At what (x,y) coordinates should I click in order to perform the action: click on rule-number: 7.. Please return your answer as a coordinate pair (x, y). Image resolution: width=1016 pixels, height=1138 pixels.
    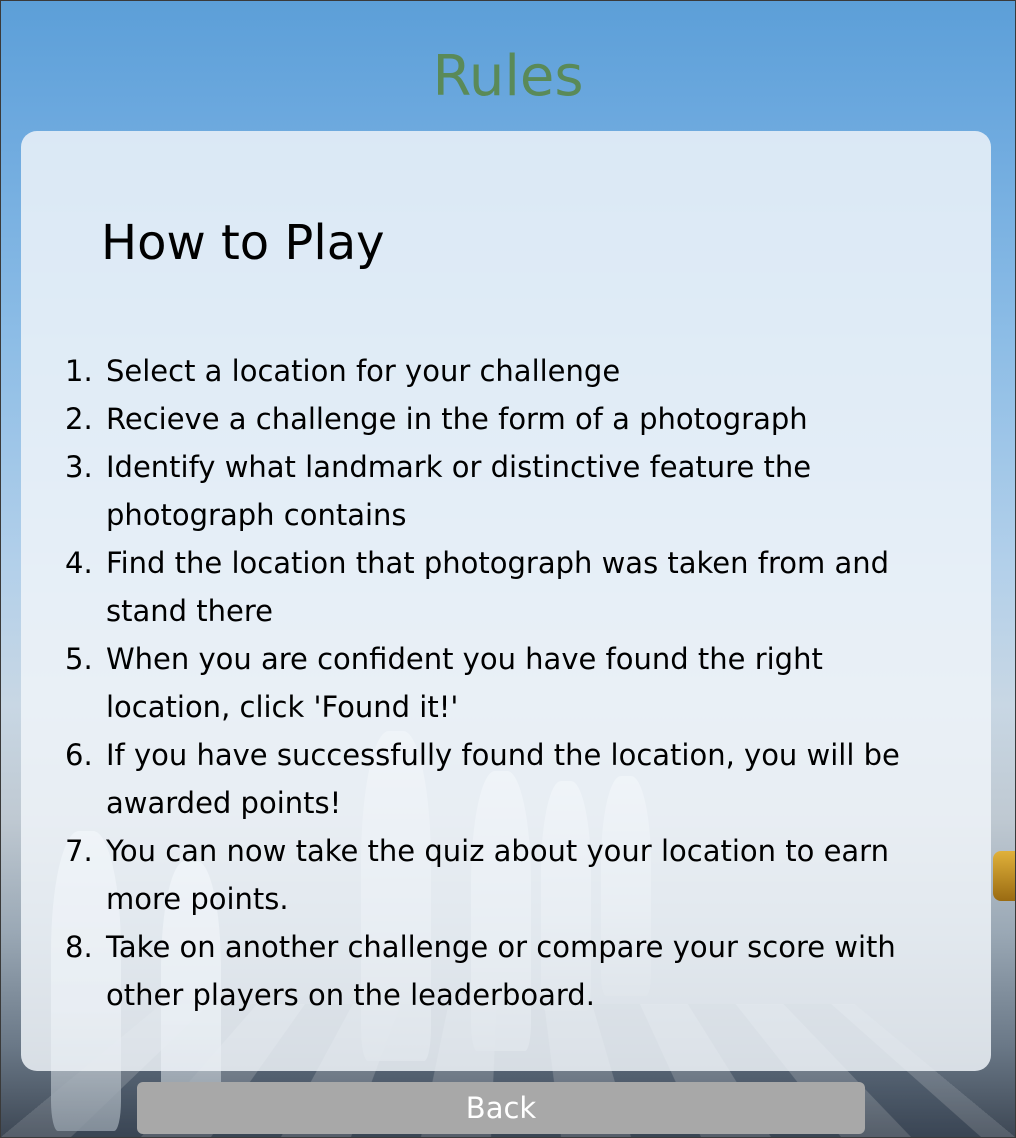
    Looking at the image, I should click on (79, 851).